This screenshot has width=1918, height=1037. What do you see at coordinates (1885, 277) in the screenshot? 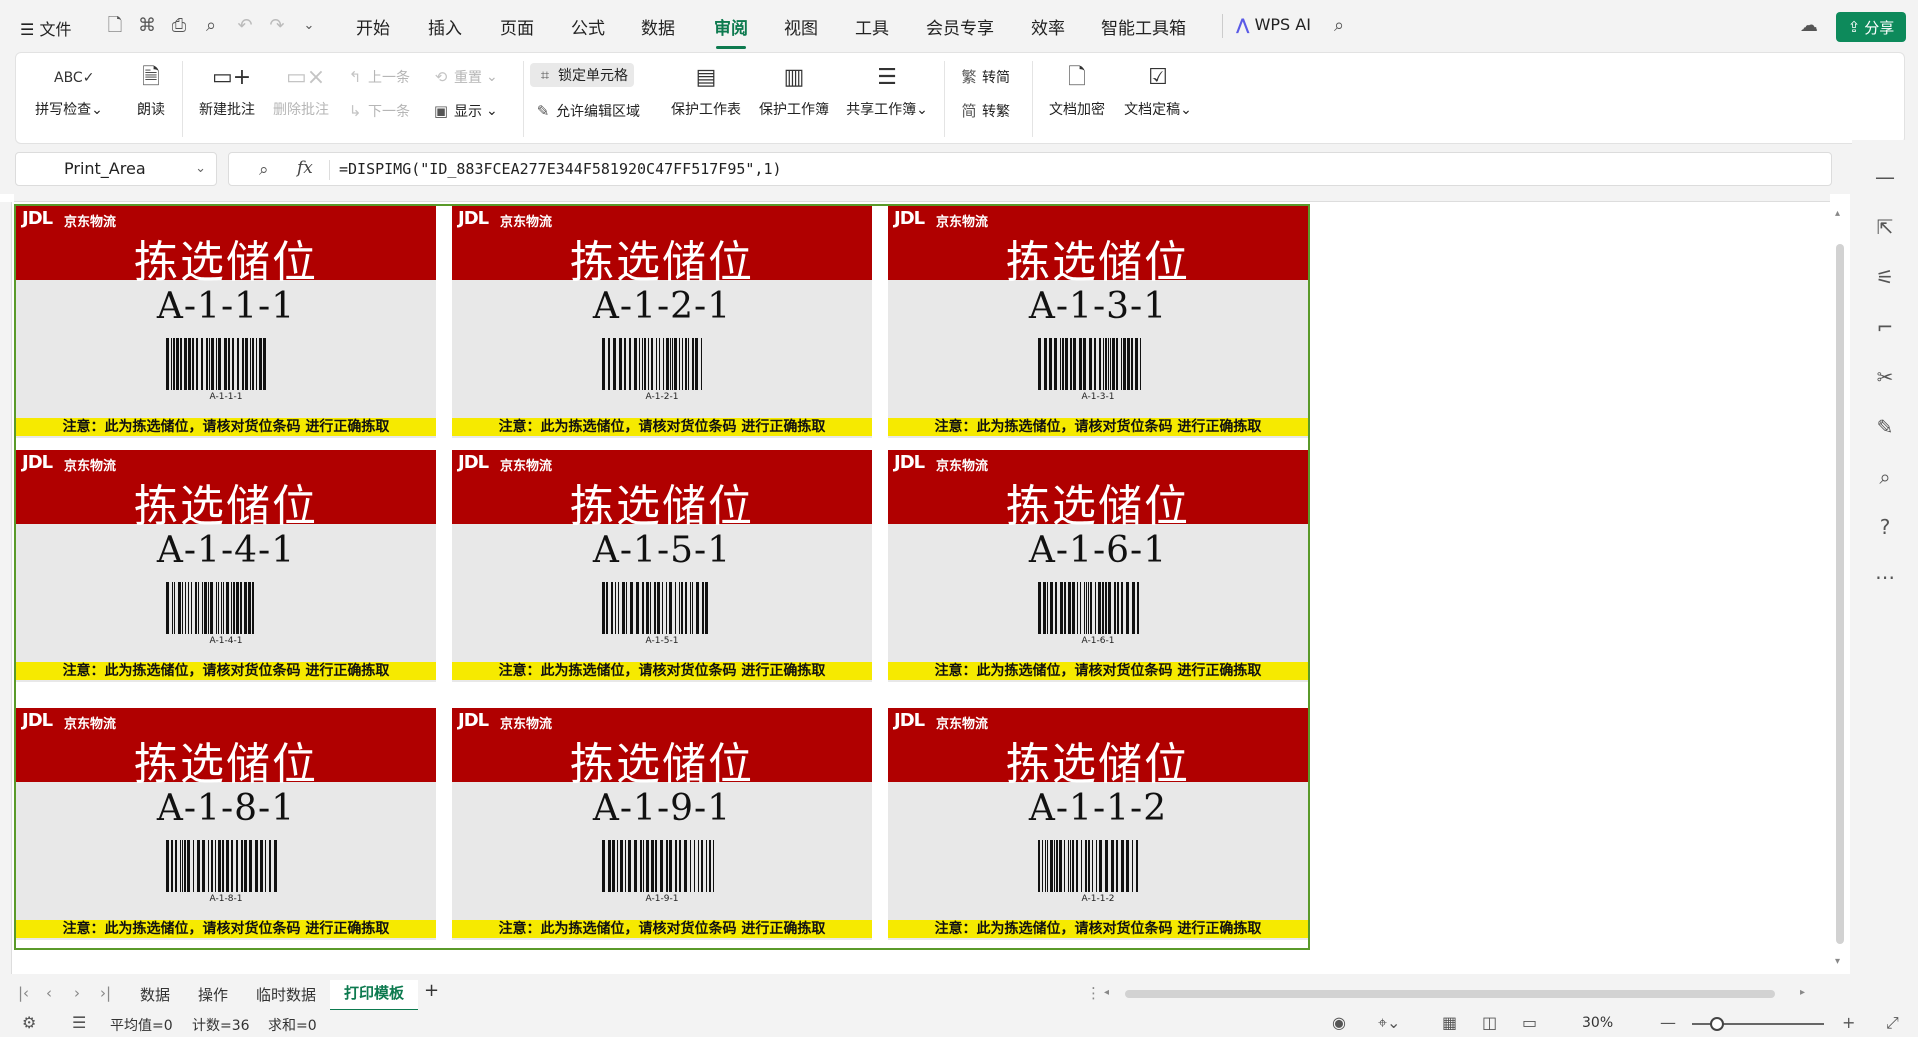
I see `settings-sliders-icon: ⚟` at bounding box center [1885, 277].